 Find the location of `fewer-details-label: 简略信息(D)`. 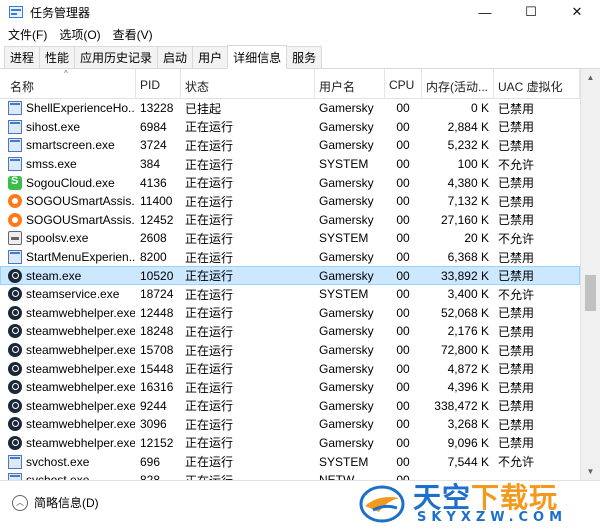

fewer-details-label: 简略信息(D) is located at coordinates (66, 503).